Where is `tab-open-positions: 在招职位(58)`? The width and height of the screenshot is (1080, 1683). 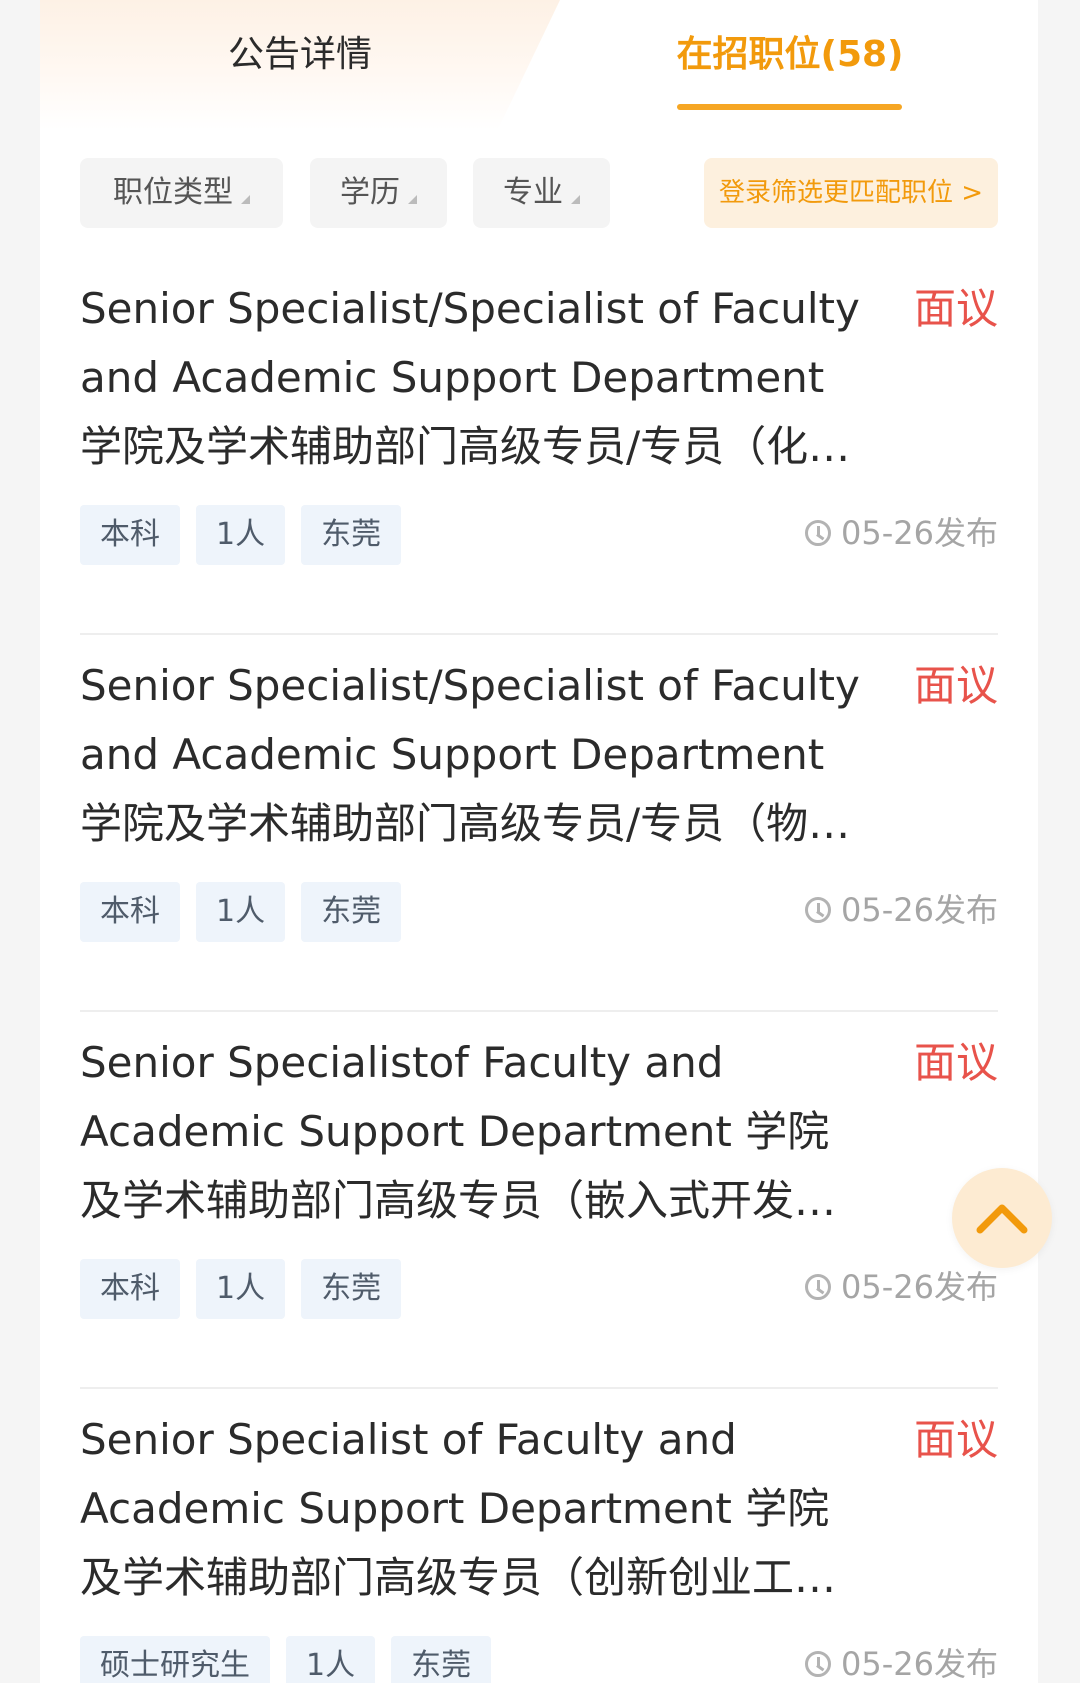
tab-open-positions: 在招职位(58) is located at coordinates (790, 55).